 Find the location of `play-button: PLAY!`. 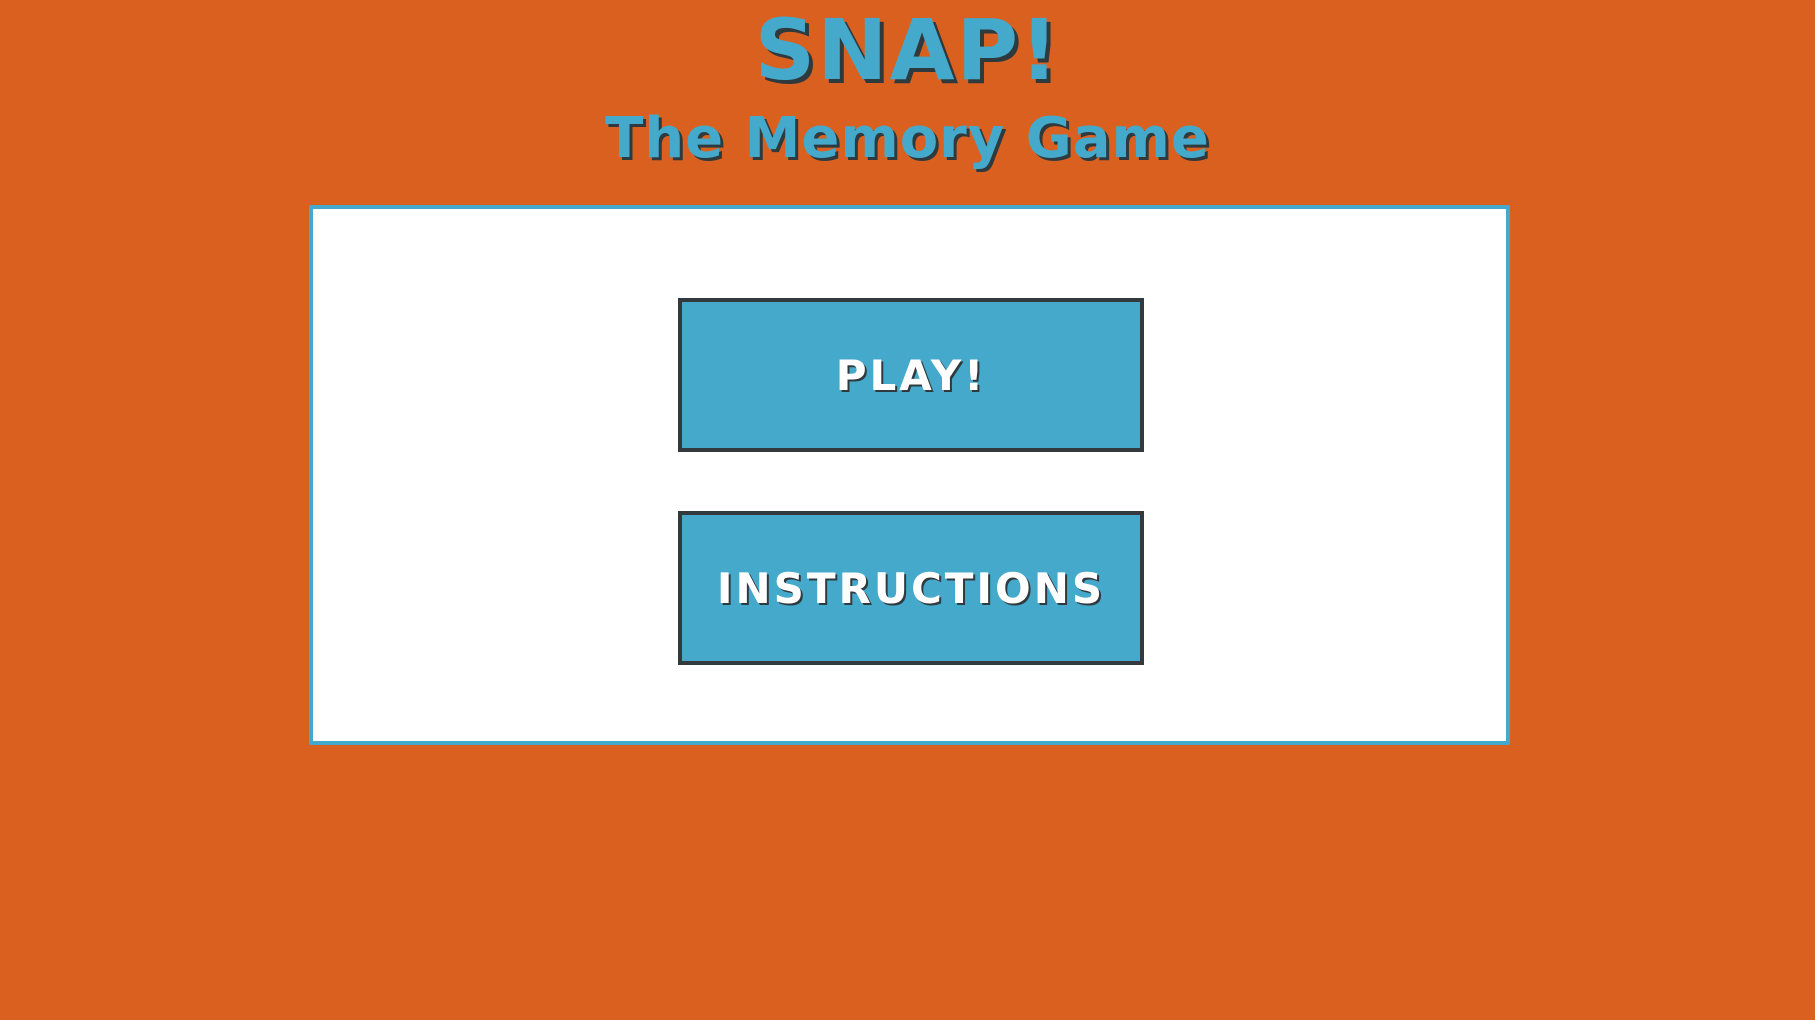

play-button: PLAY! is located at coordinates (911, 375).